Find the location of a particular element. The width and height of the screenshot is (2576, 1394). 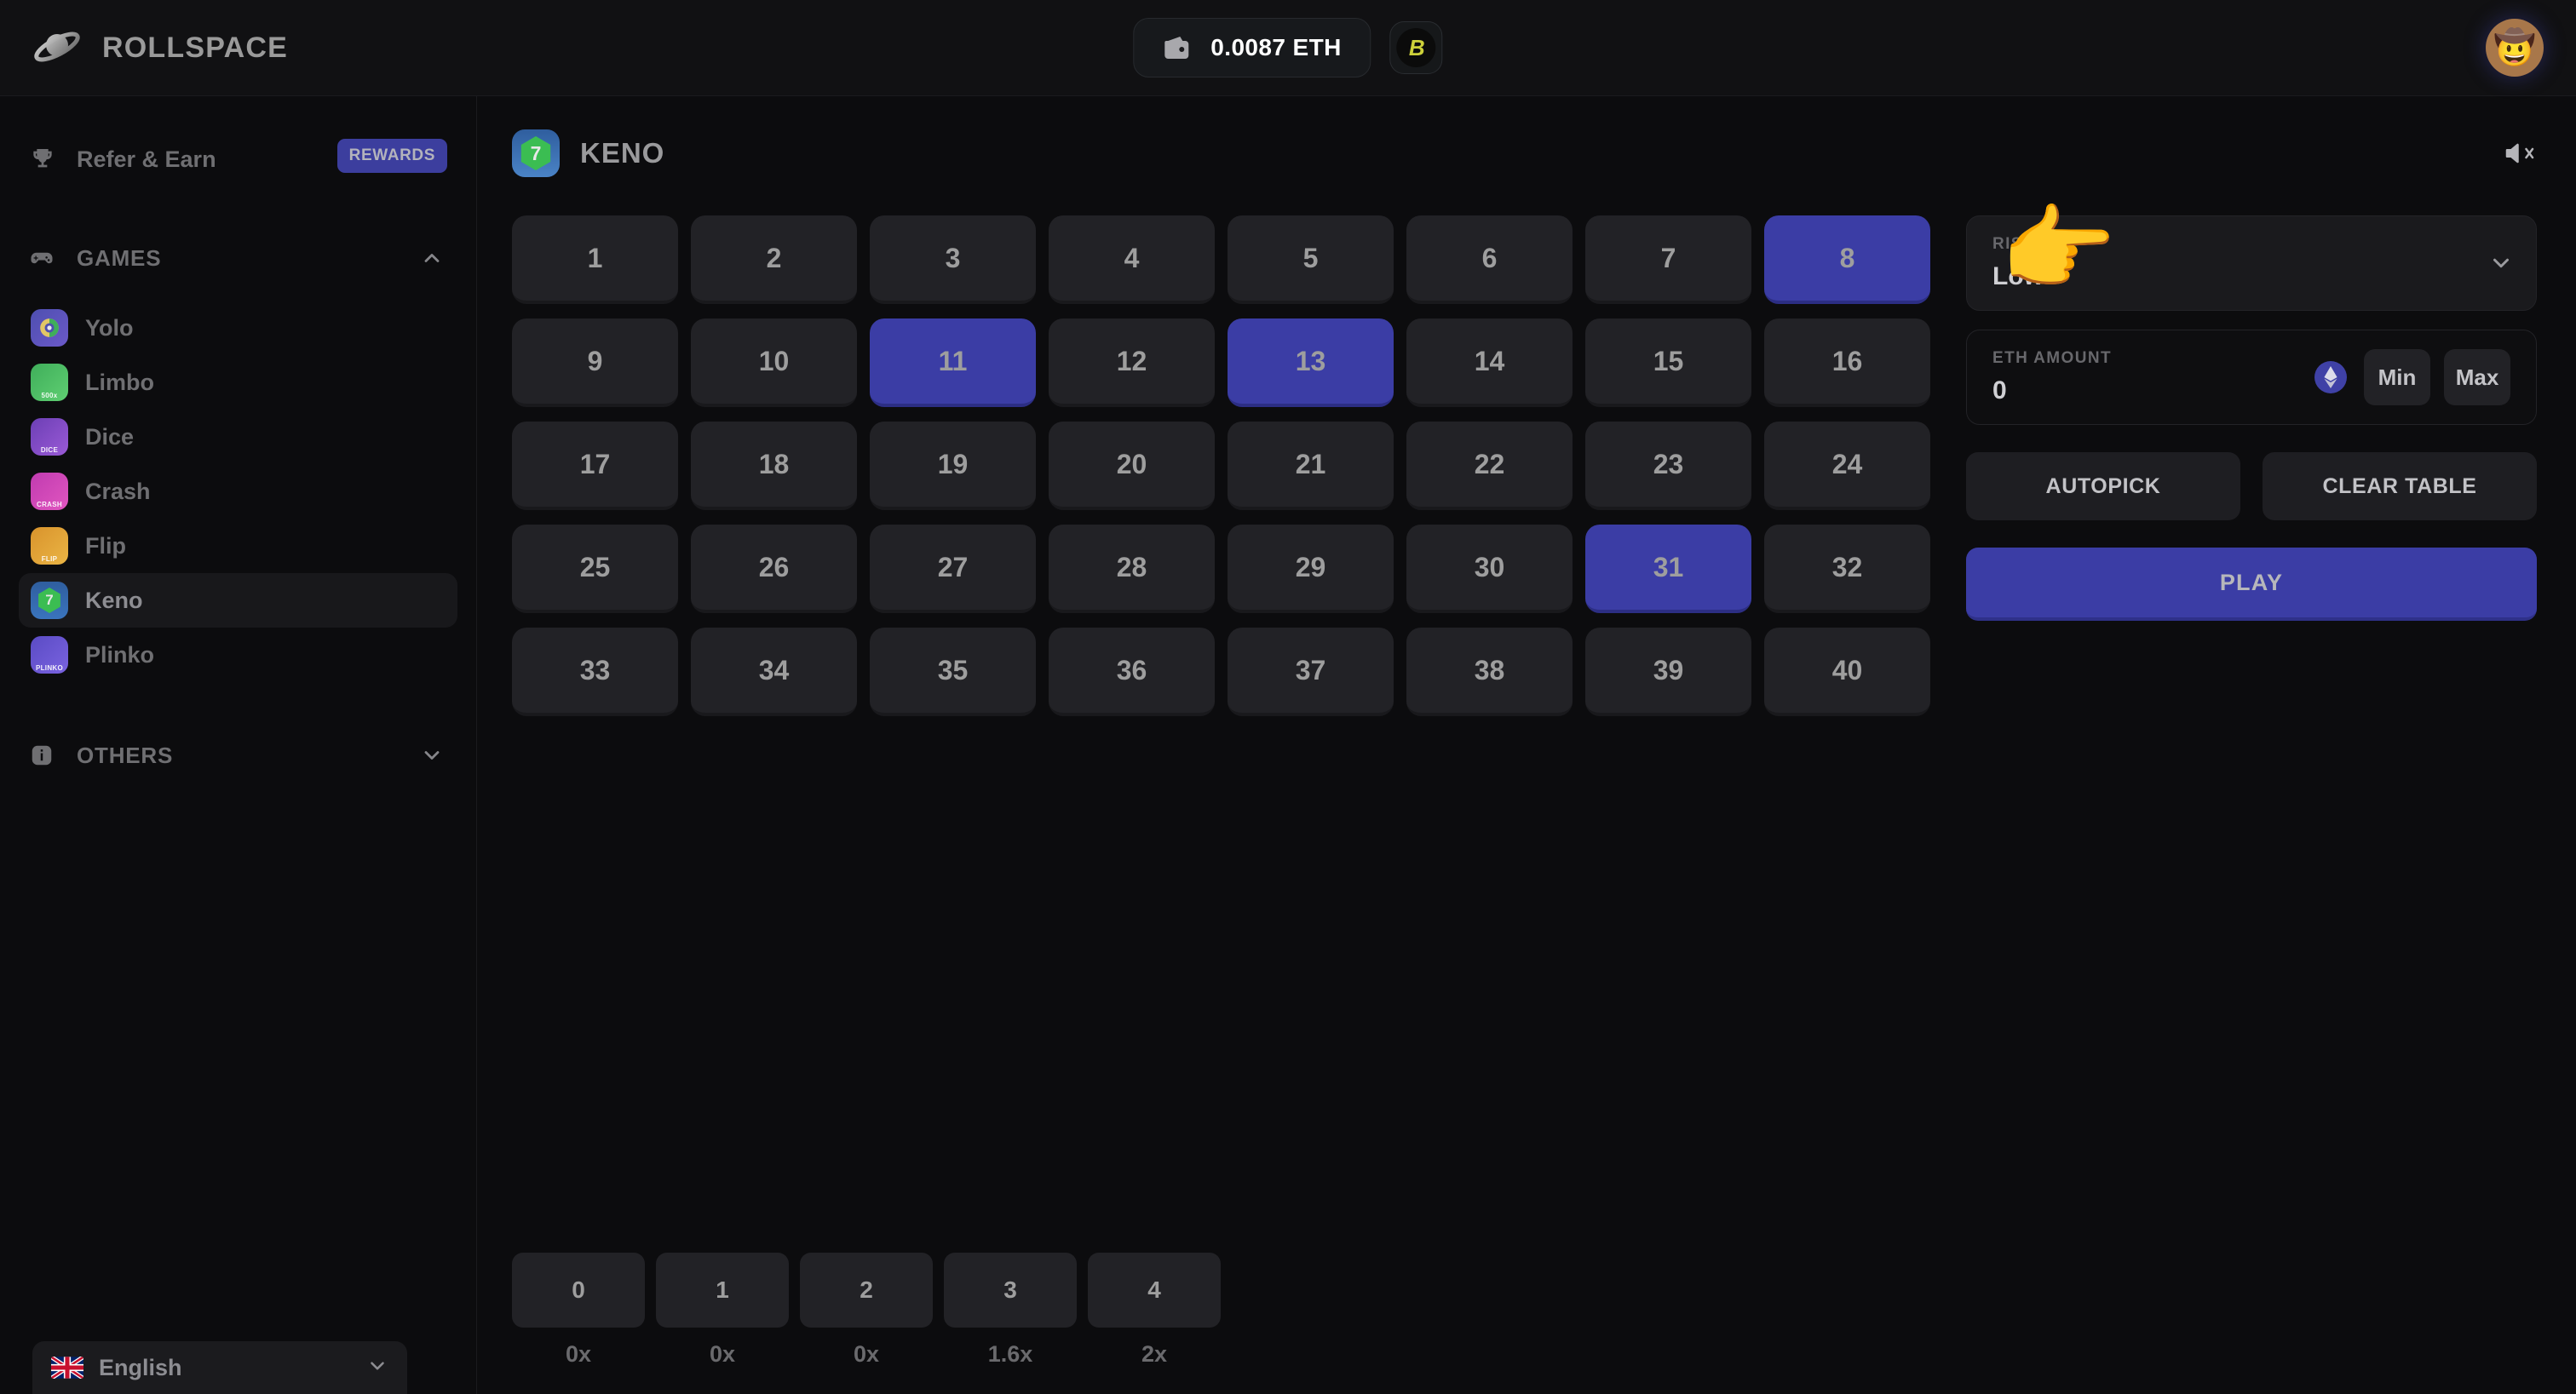

keno-tile-6: 6 is located at coordinates (1490, 259).